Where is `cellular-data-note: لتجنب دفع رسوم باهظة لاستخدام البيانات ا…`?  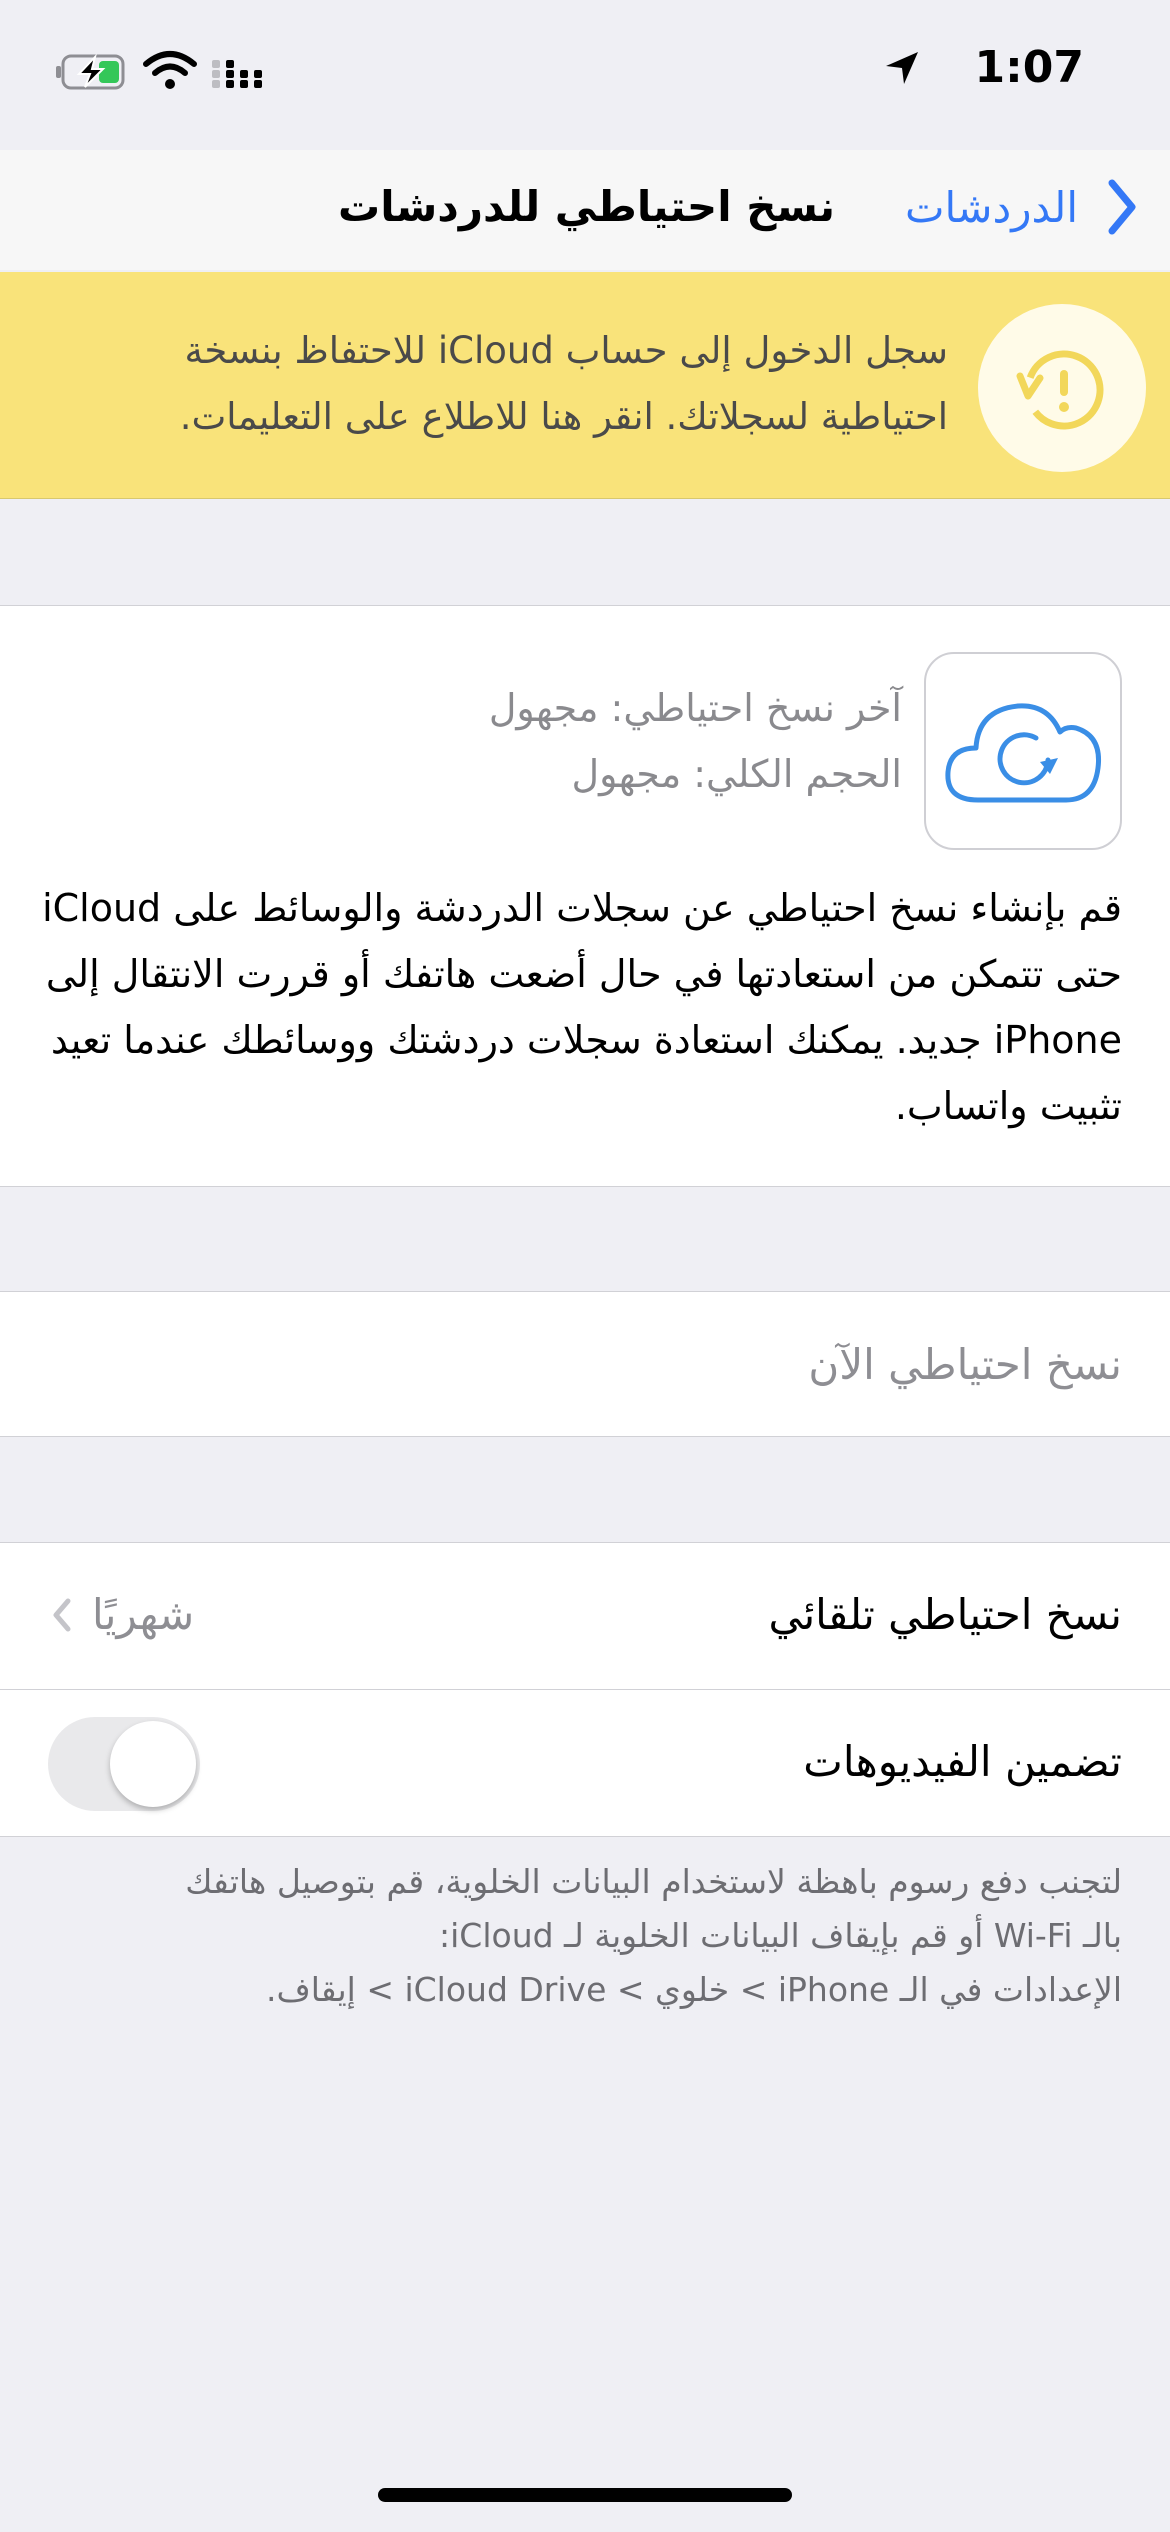 cellular-data-note: لتجنب دفع رسوم باهظة لاستخدام البيانات ا… is located at coordinates (582, 1936).